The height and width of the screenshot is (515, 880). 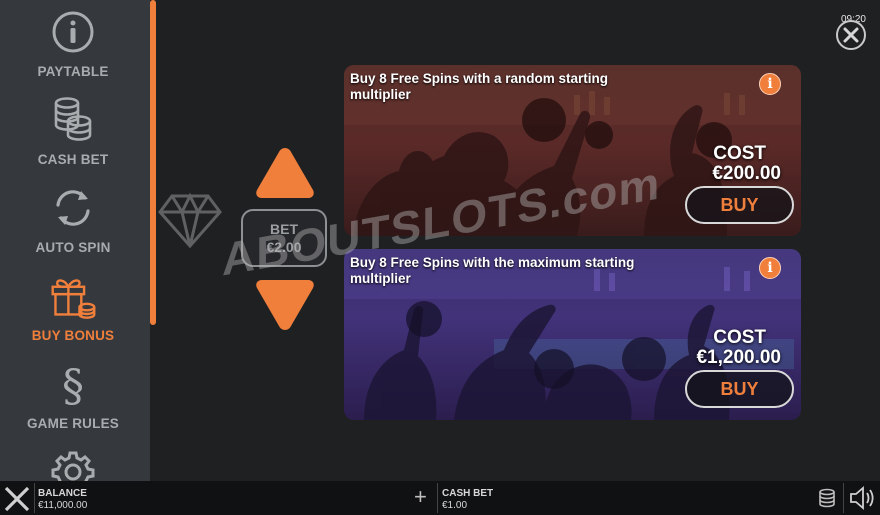 What do you see at coordinates (73, 335) in the screenshot?
I see `menu-label: BUY BONUS` at bounding box center [73, 335].